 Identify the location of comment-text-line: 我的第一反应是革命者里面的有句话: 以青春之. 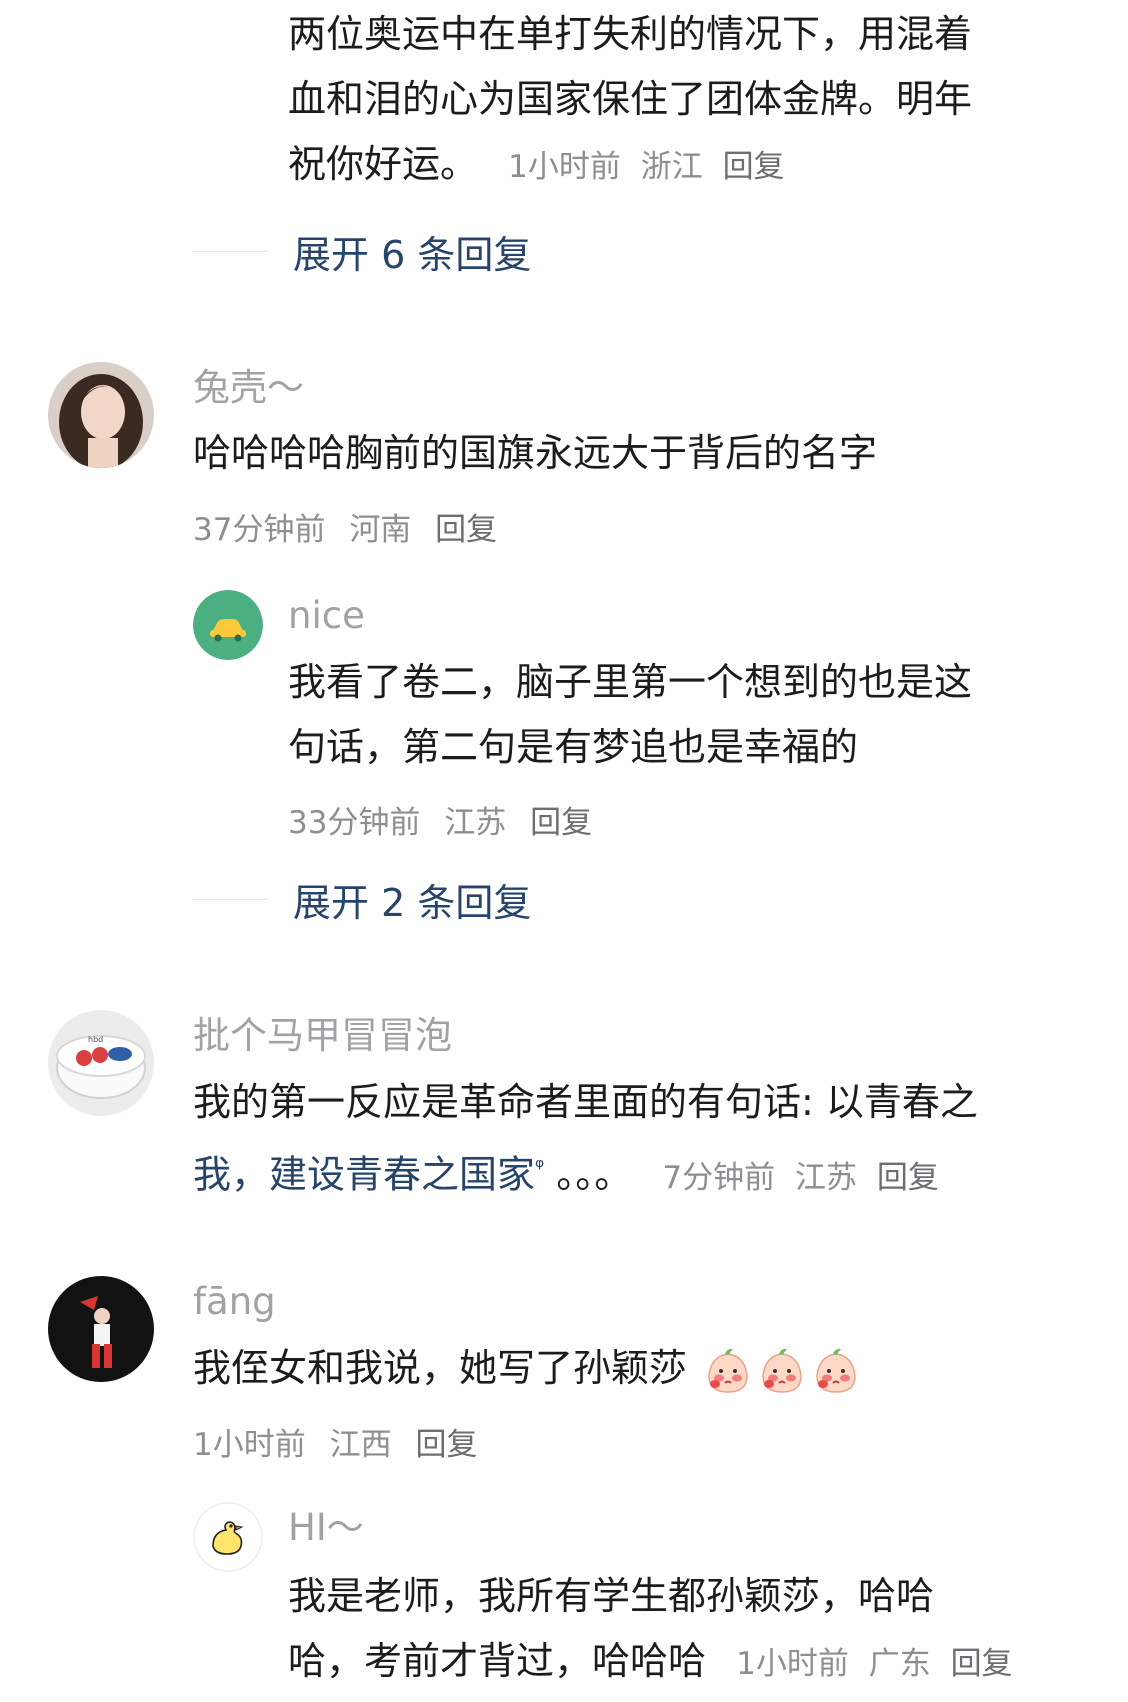
(585, 1102).